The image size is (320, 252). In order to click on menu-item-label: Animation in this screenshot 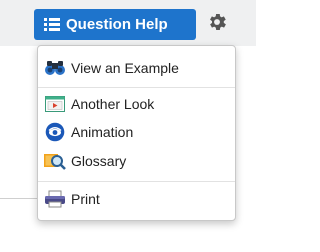, I will do `click(102, 132)`.